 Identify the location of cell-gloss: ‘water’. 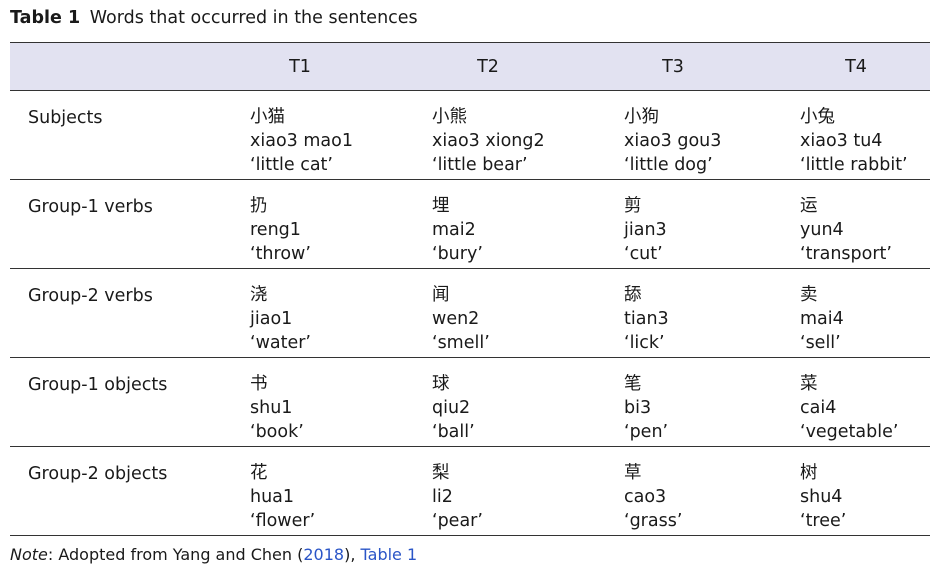
(280, 343).